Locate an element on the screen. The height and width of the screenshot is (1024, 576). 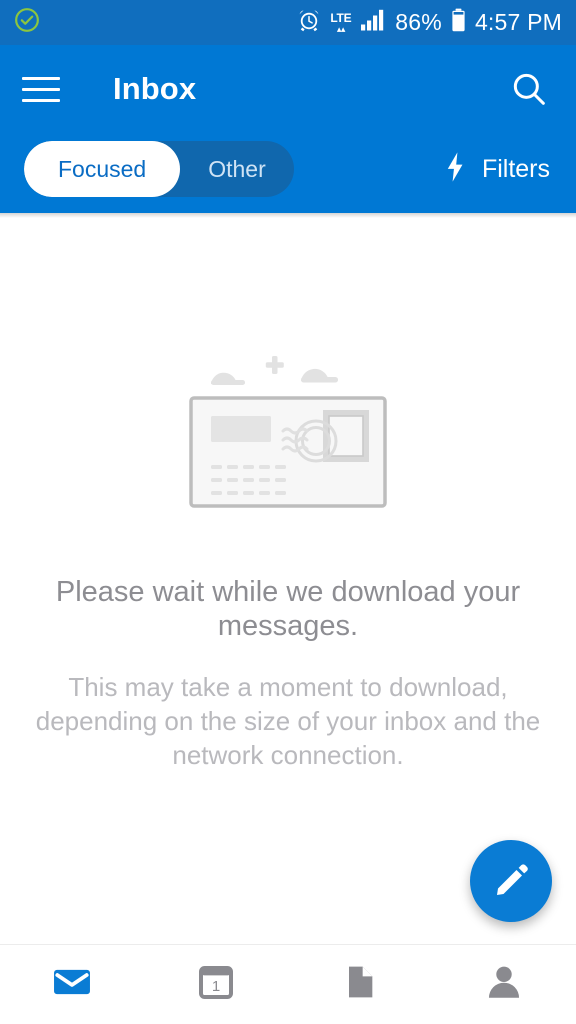
nav-item-mail is located at coordinates (72, 984).